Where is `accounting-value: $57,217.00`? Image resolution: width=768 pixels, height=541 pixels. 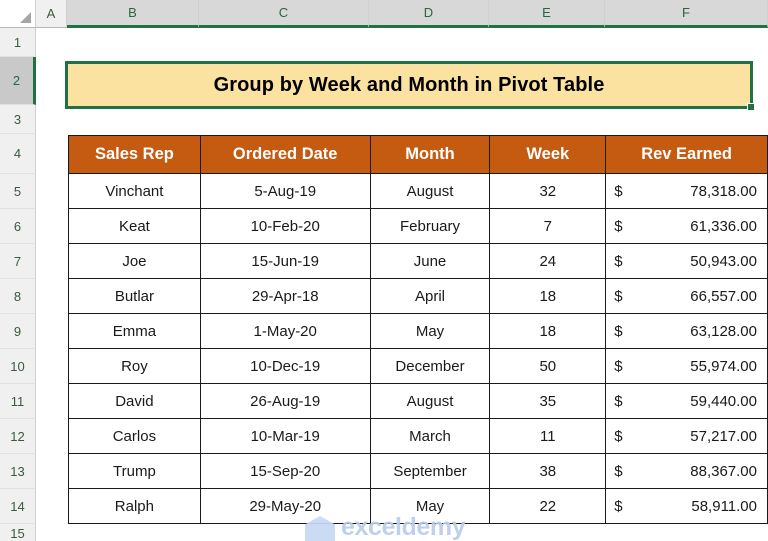
accounting-value: $57,217.00 is located at coordinates (685, 436).